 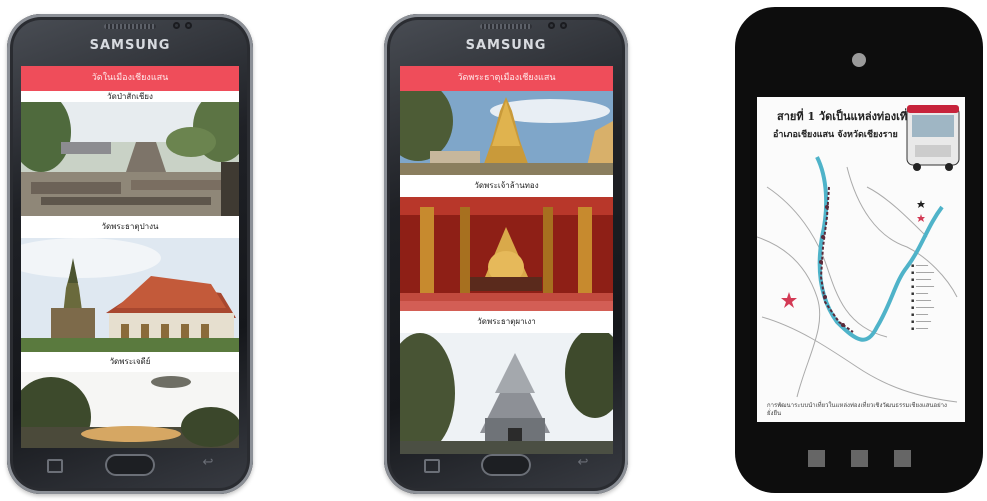 I want to click on photo-caption: วัดพระเจ้าล้านทอง, so click(x=506, y=186).